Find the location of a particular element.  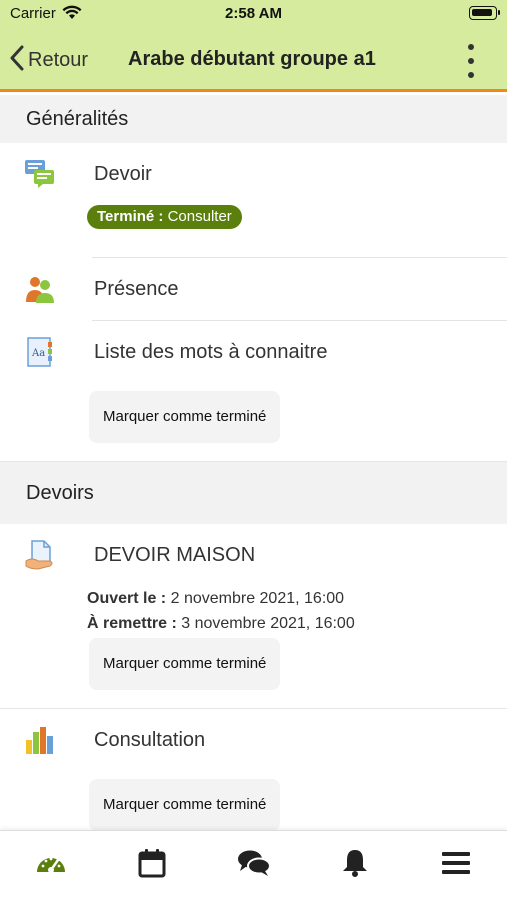

completion-action: Consulter is located at coordinates (199, 216).